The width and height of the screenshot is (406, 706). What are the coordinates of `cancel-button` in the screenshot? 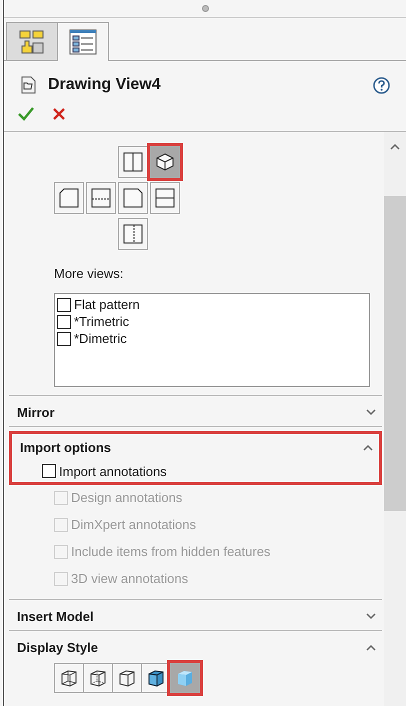 It's located at (59, 114).